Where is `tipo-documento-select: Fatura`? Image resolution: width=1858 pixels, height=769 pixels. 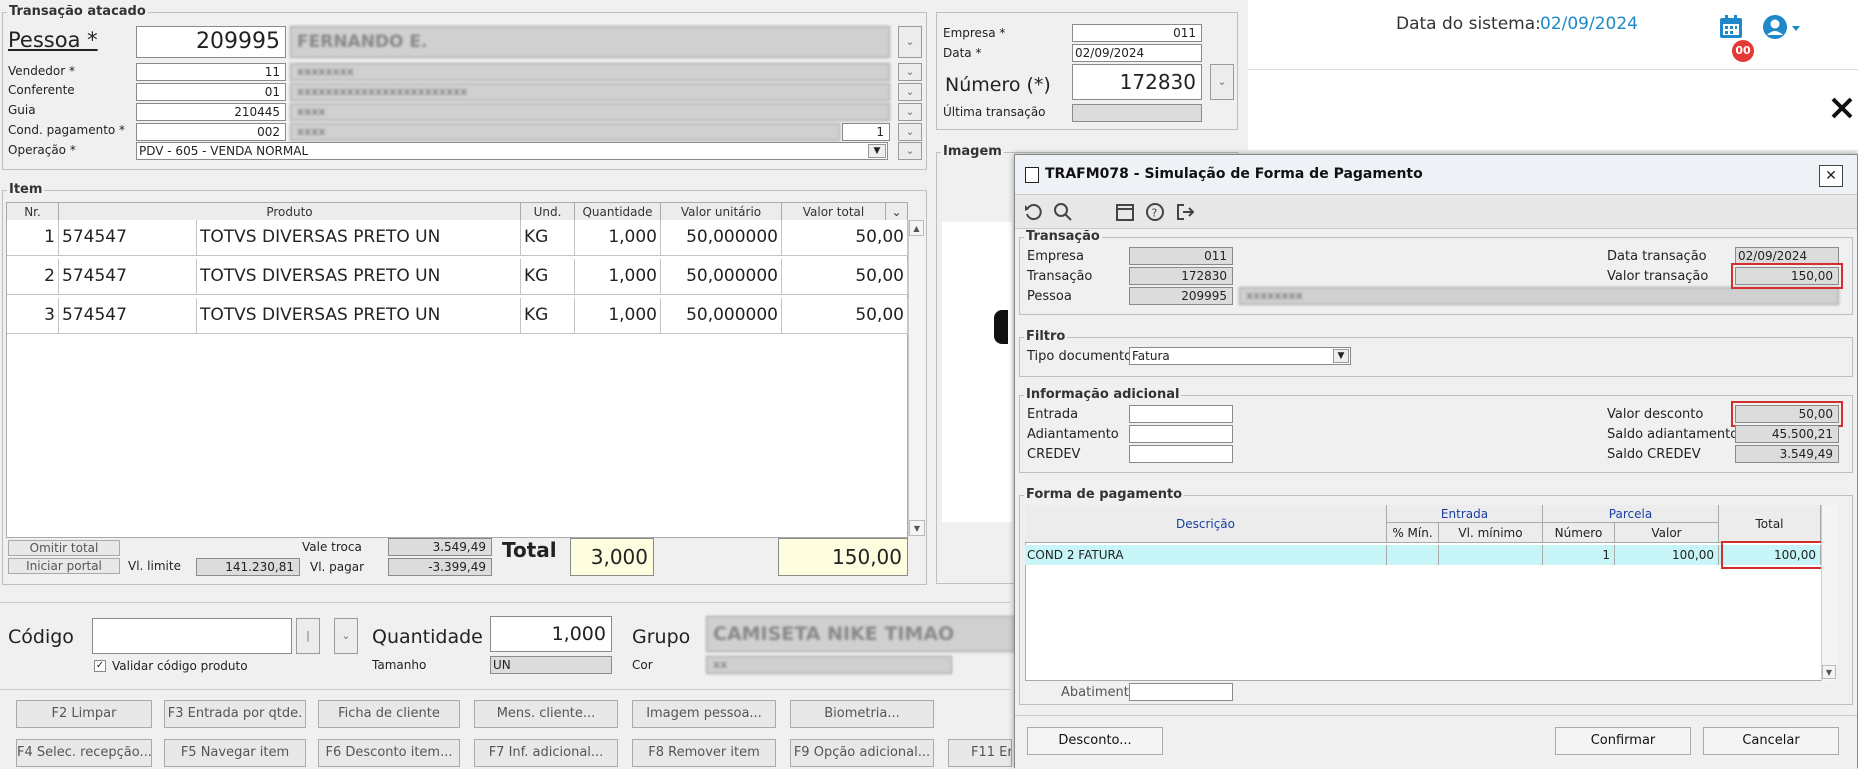 tipo-documento-select: Fatura is located at coordinates (1240, 356).